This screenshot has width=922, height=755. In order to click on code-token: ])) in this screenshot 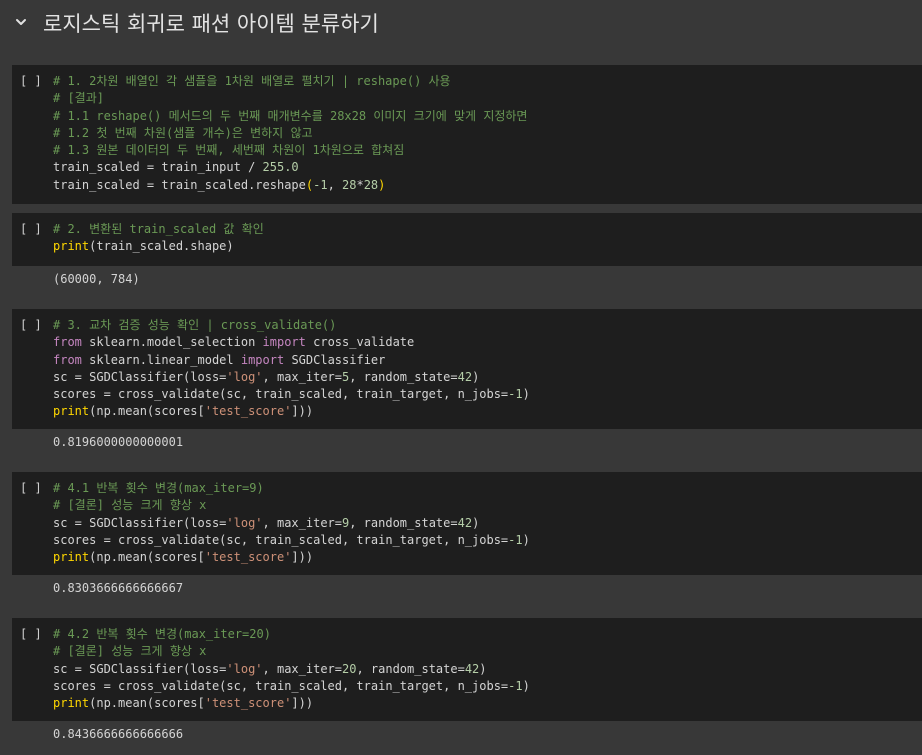, I will do `click(302, 557)`.